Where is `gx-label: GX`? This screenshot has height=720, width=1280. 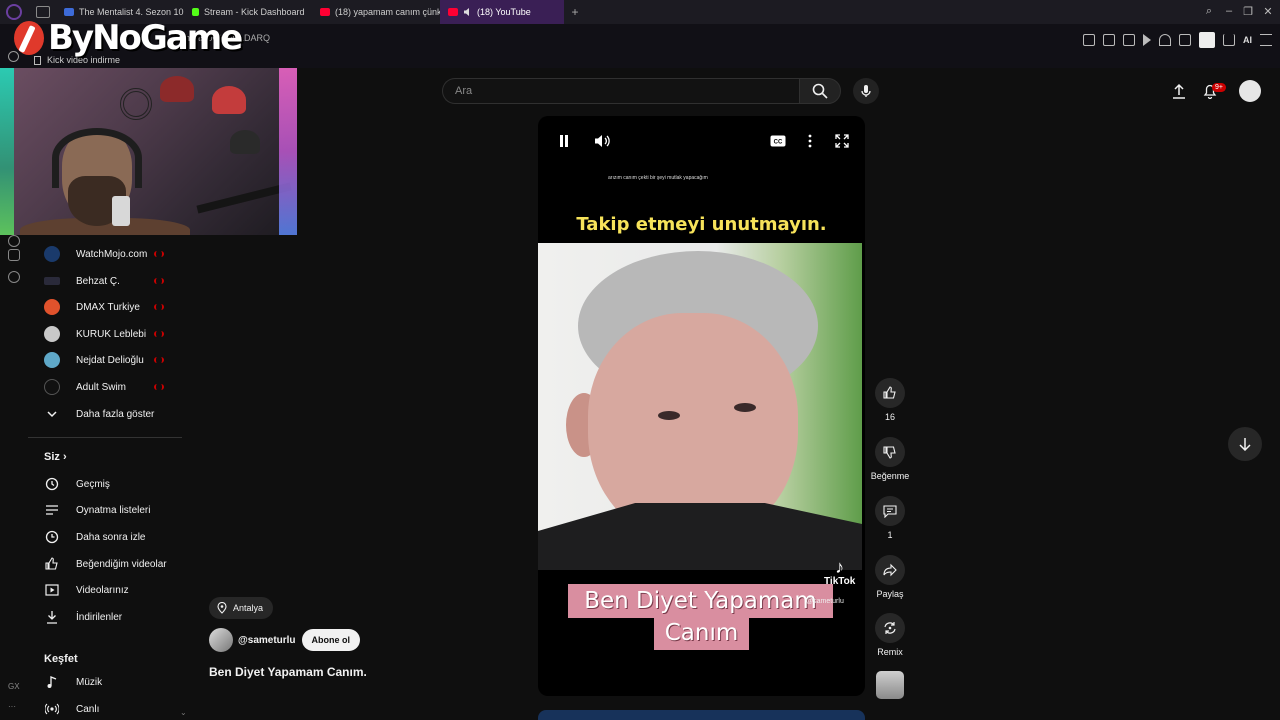
gx-label: GX is located at coordinates (14, 686).